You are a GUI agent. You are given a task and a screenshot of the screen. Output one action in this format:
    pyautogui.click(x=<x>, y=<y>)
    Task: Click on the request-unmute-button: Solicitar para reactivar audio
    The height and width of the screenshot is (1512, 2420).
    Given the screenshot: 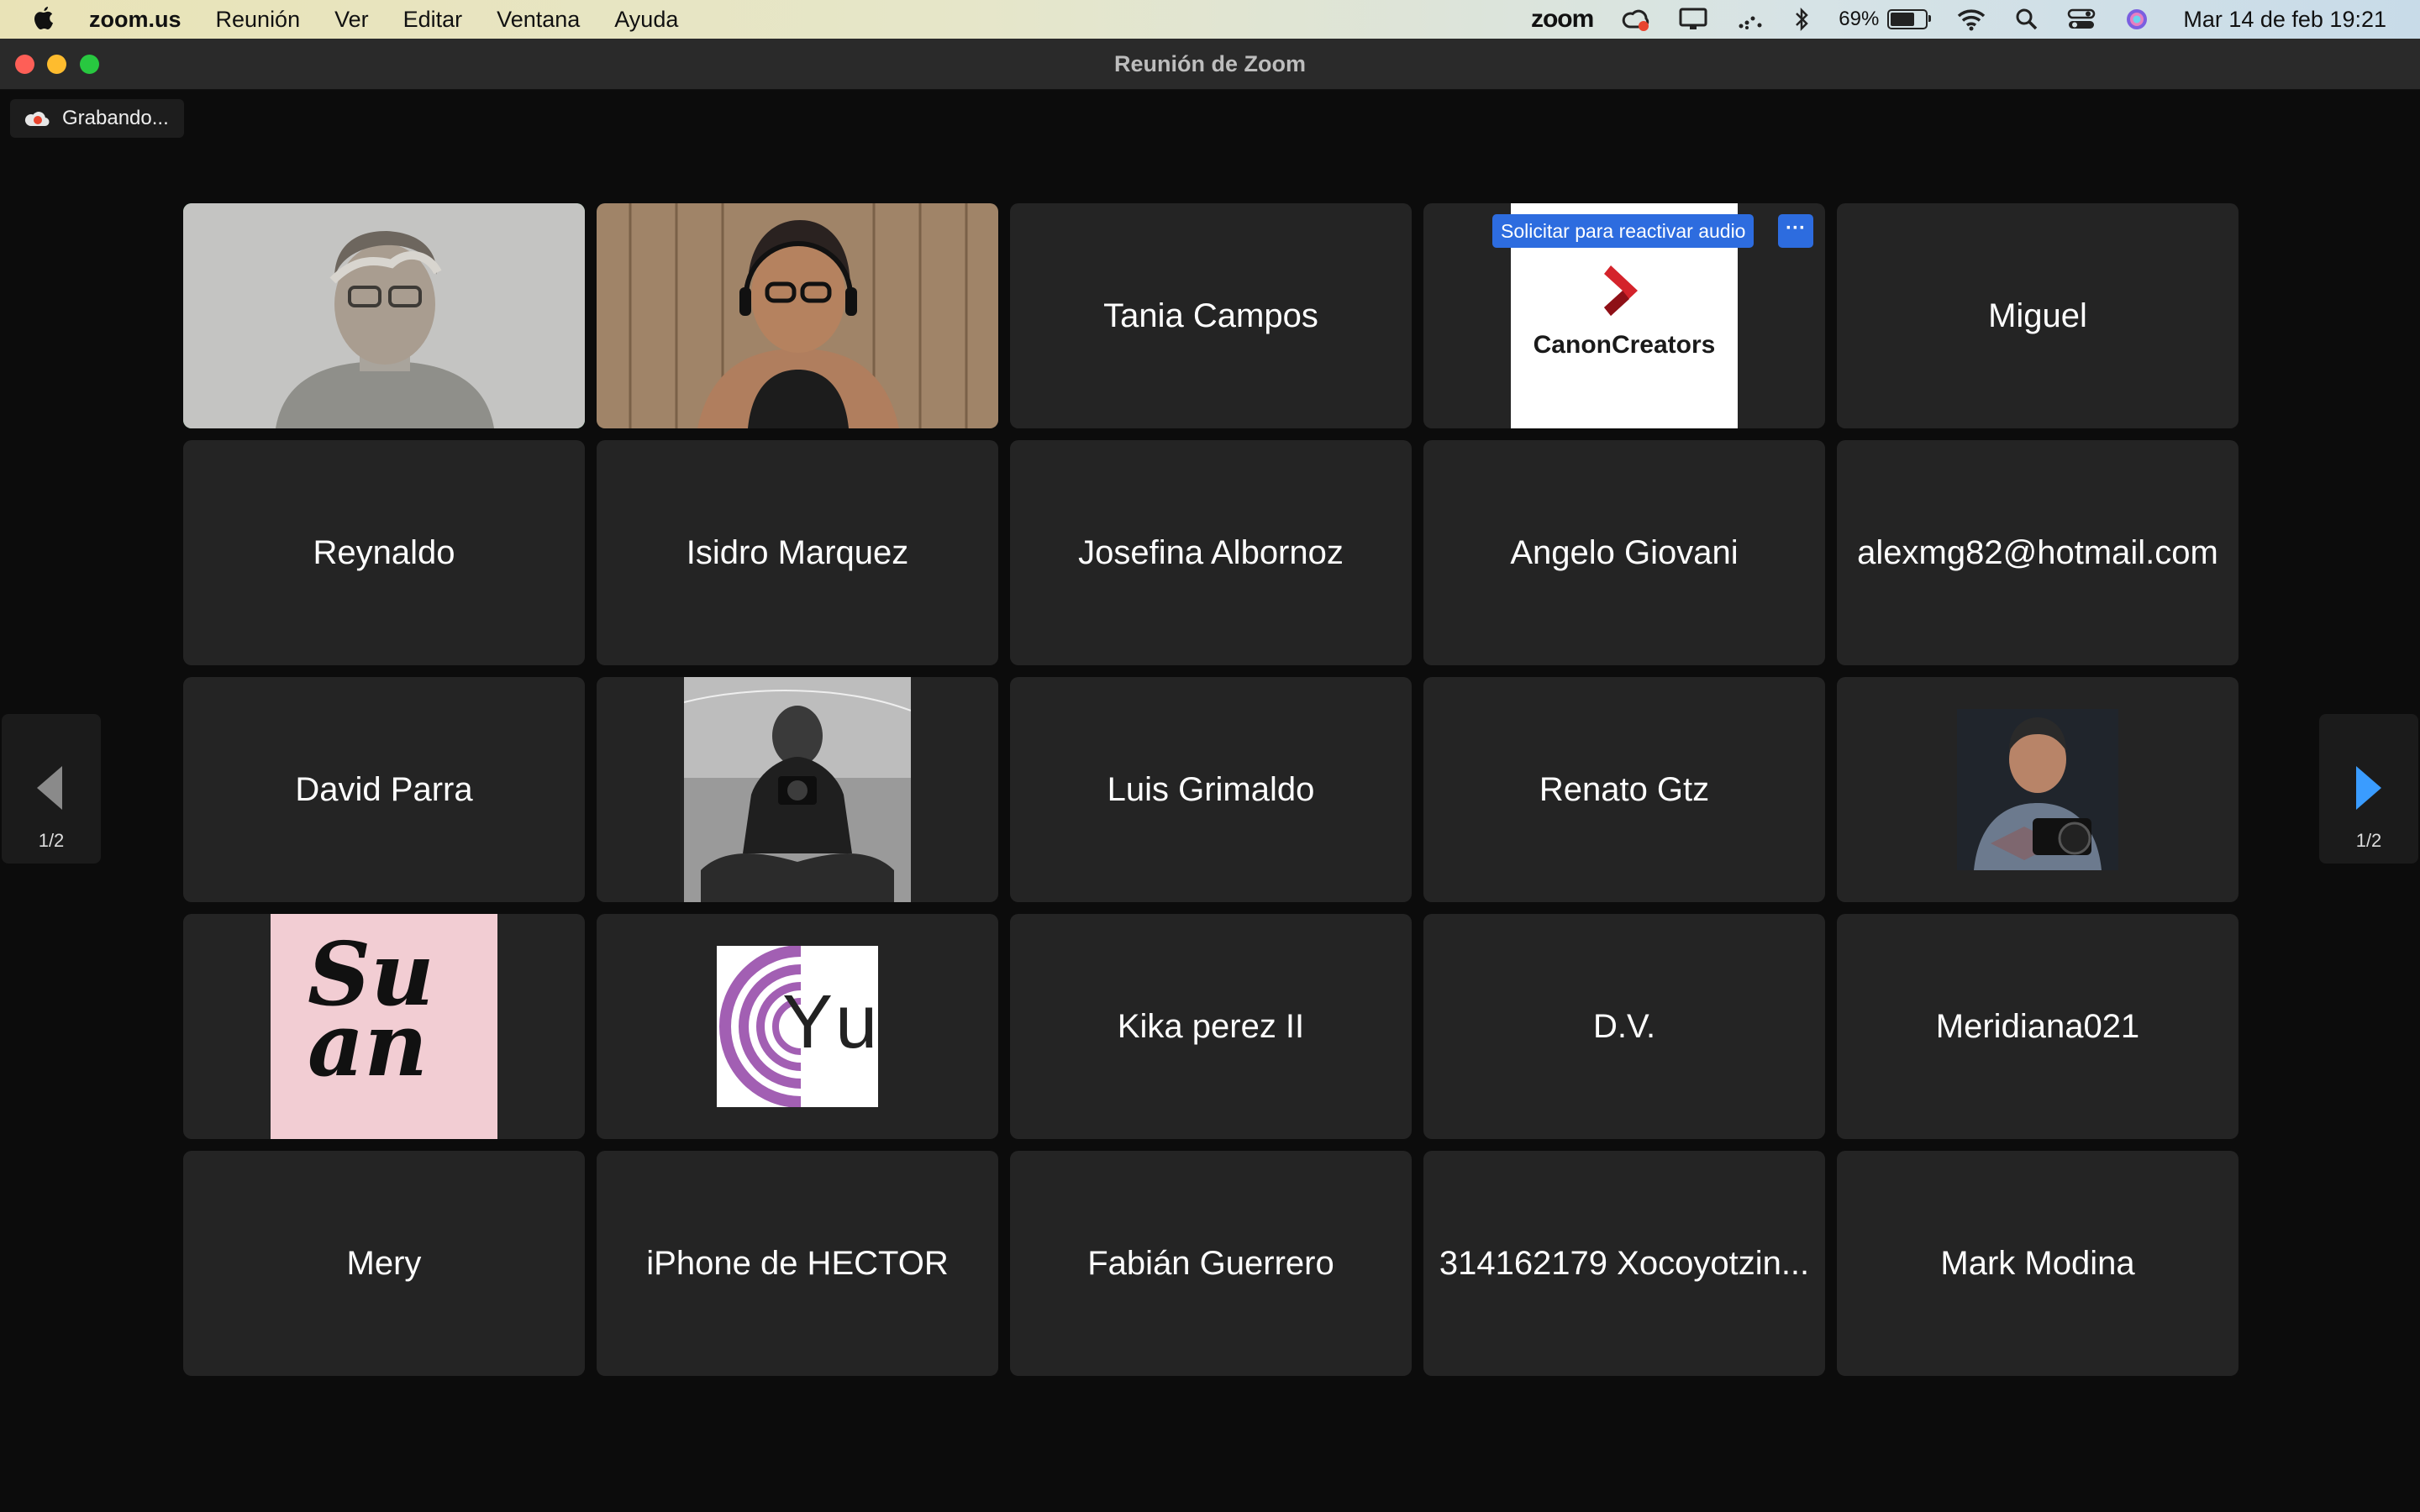 What is the action you would take?
    pyautogui.click(x=1623, y=231)
    